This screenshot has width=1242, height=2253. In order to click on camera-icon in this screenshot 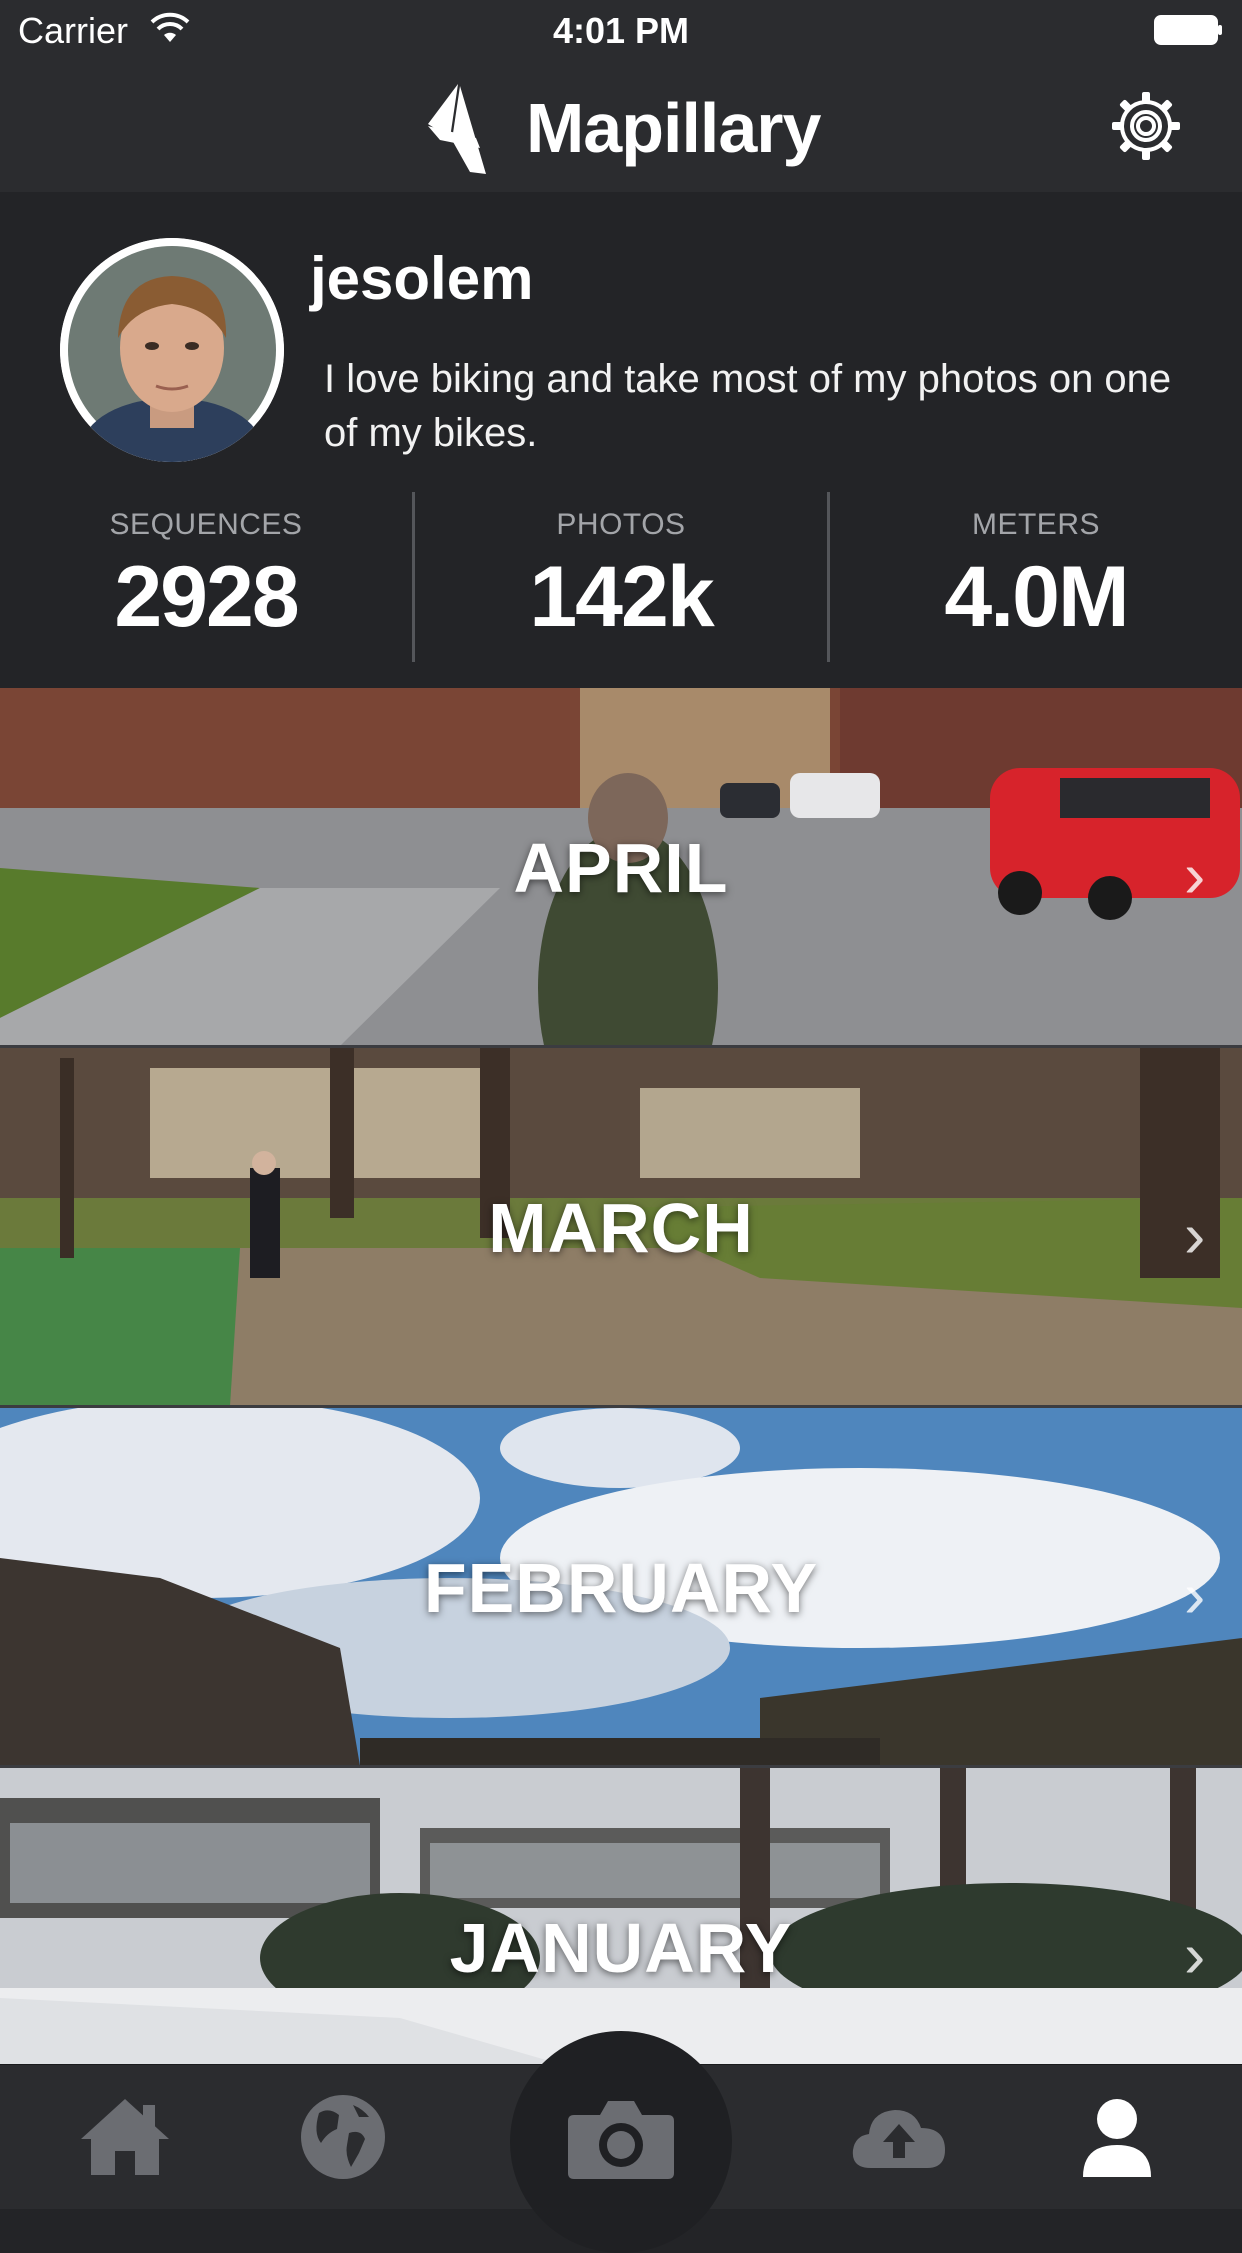, I will do `click(621, 2140)`.